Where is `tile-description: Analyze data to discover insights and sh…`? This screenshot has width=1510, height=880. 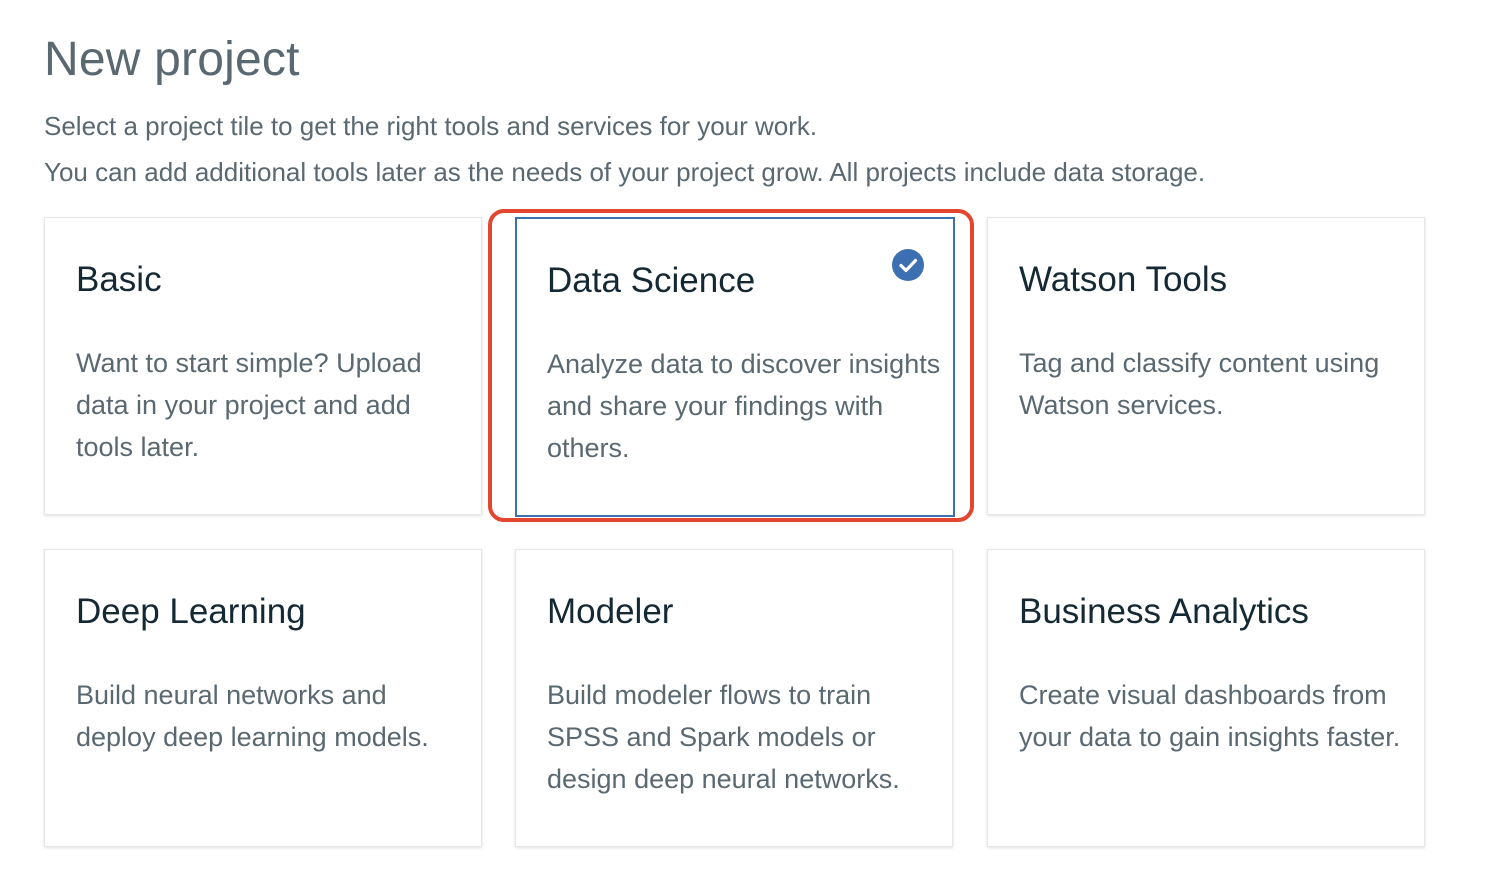 tile-description: Analyze data to discover insights and sh… is located at coordinates (744, 406).